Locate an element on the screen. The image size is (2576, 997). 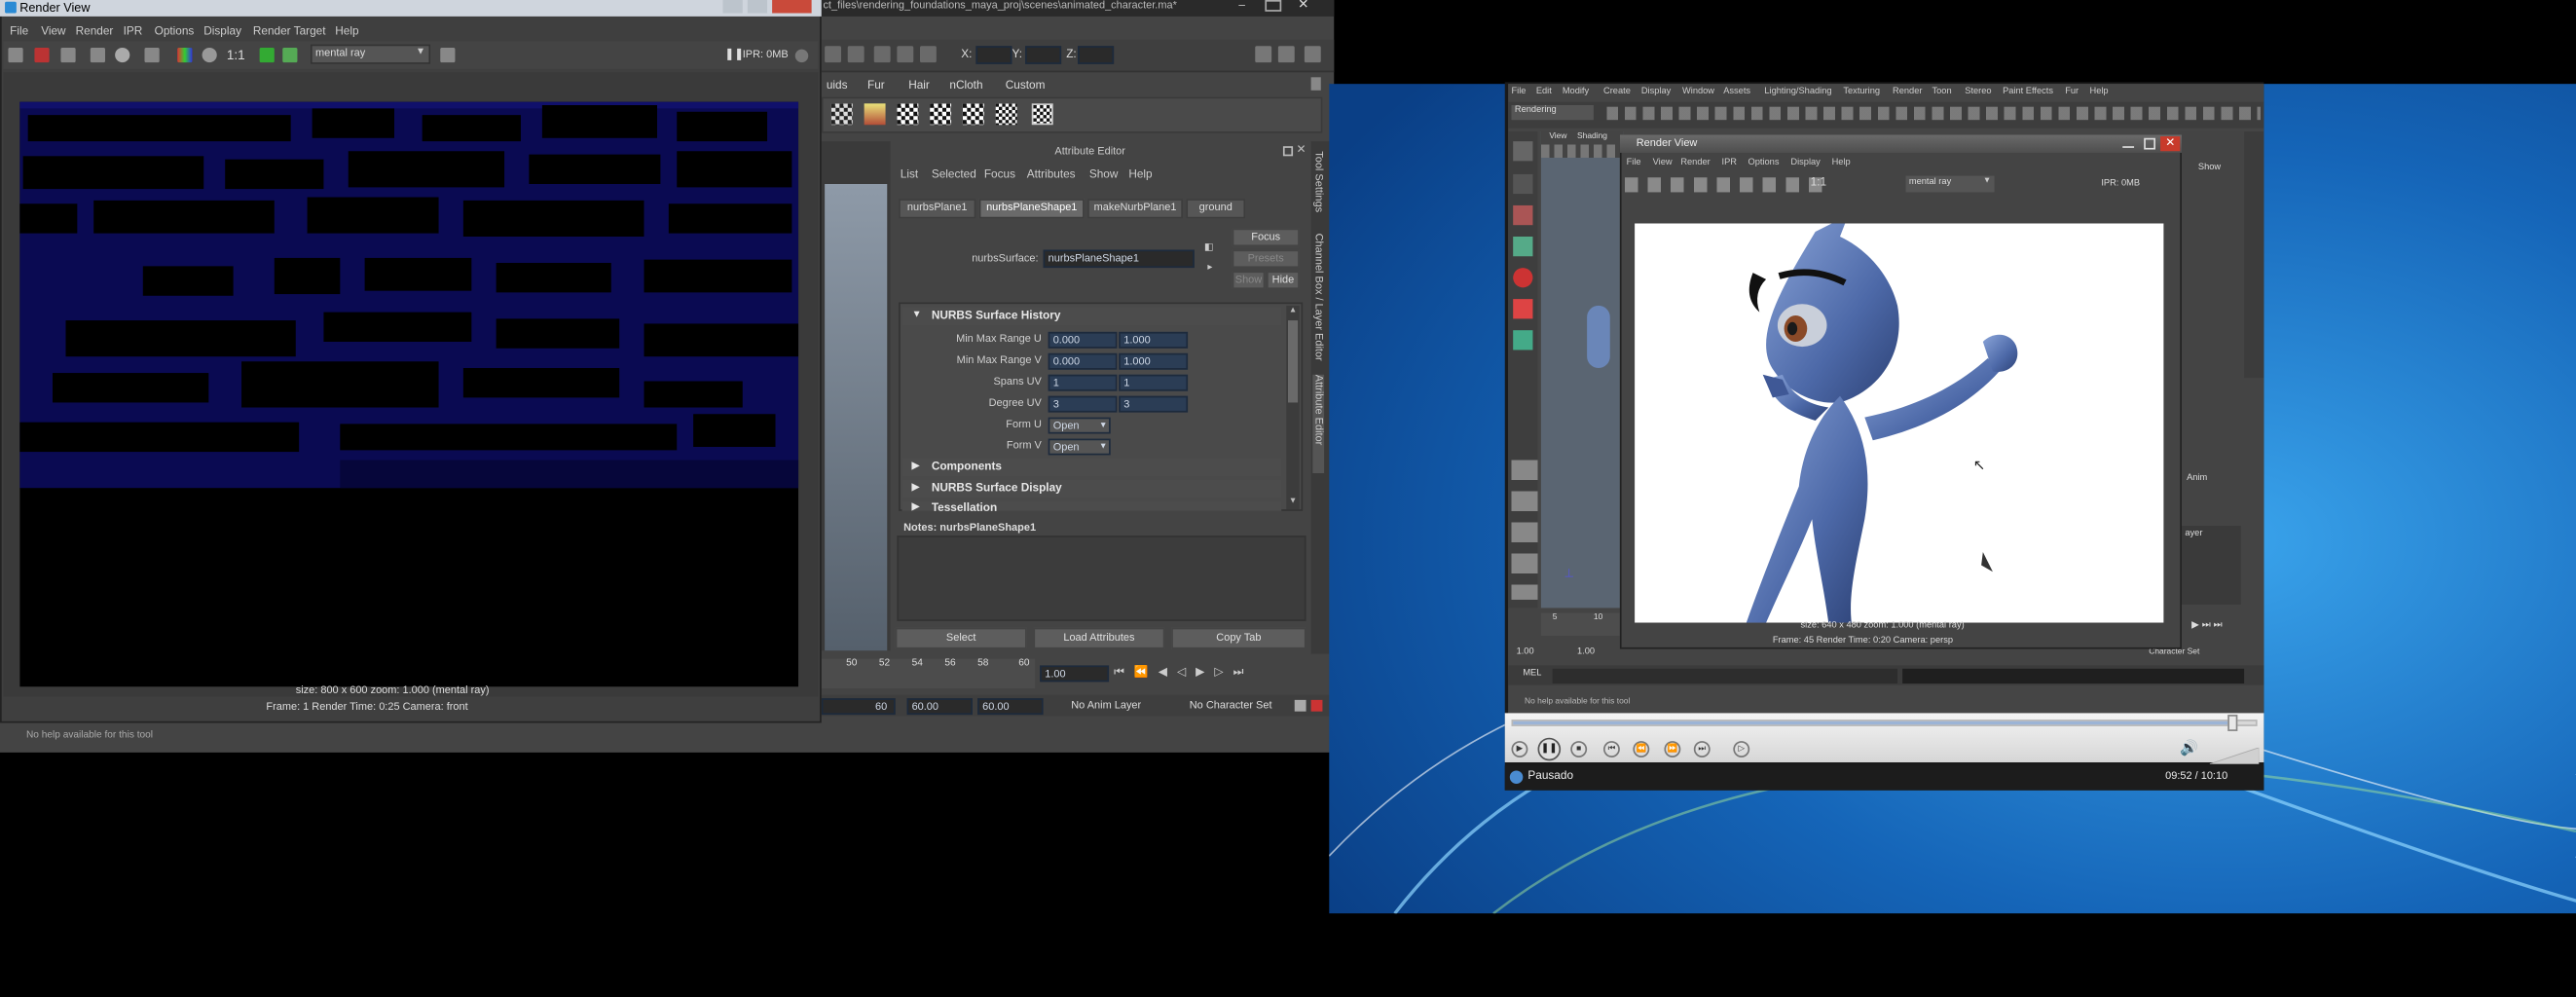
form-v-dropdown: Open ▼ is located at coordinates (1079, 447).